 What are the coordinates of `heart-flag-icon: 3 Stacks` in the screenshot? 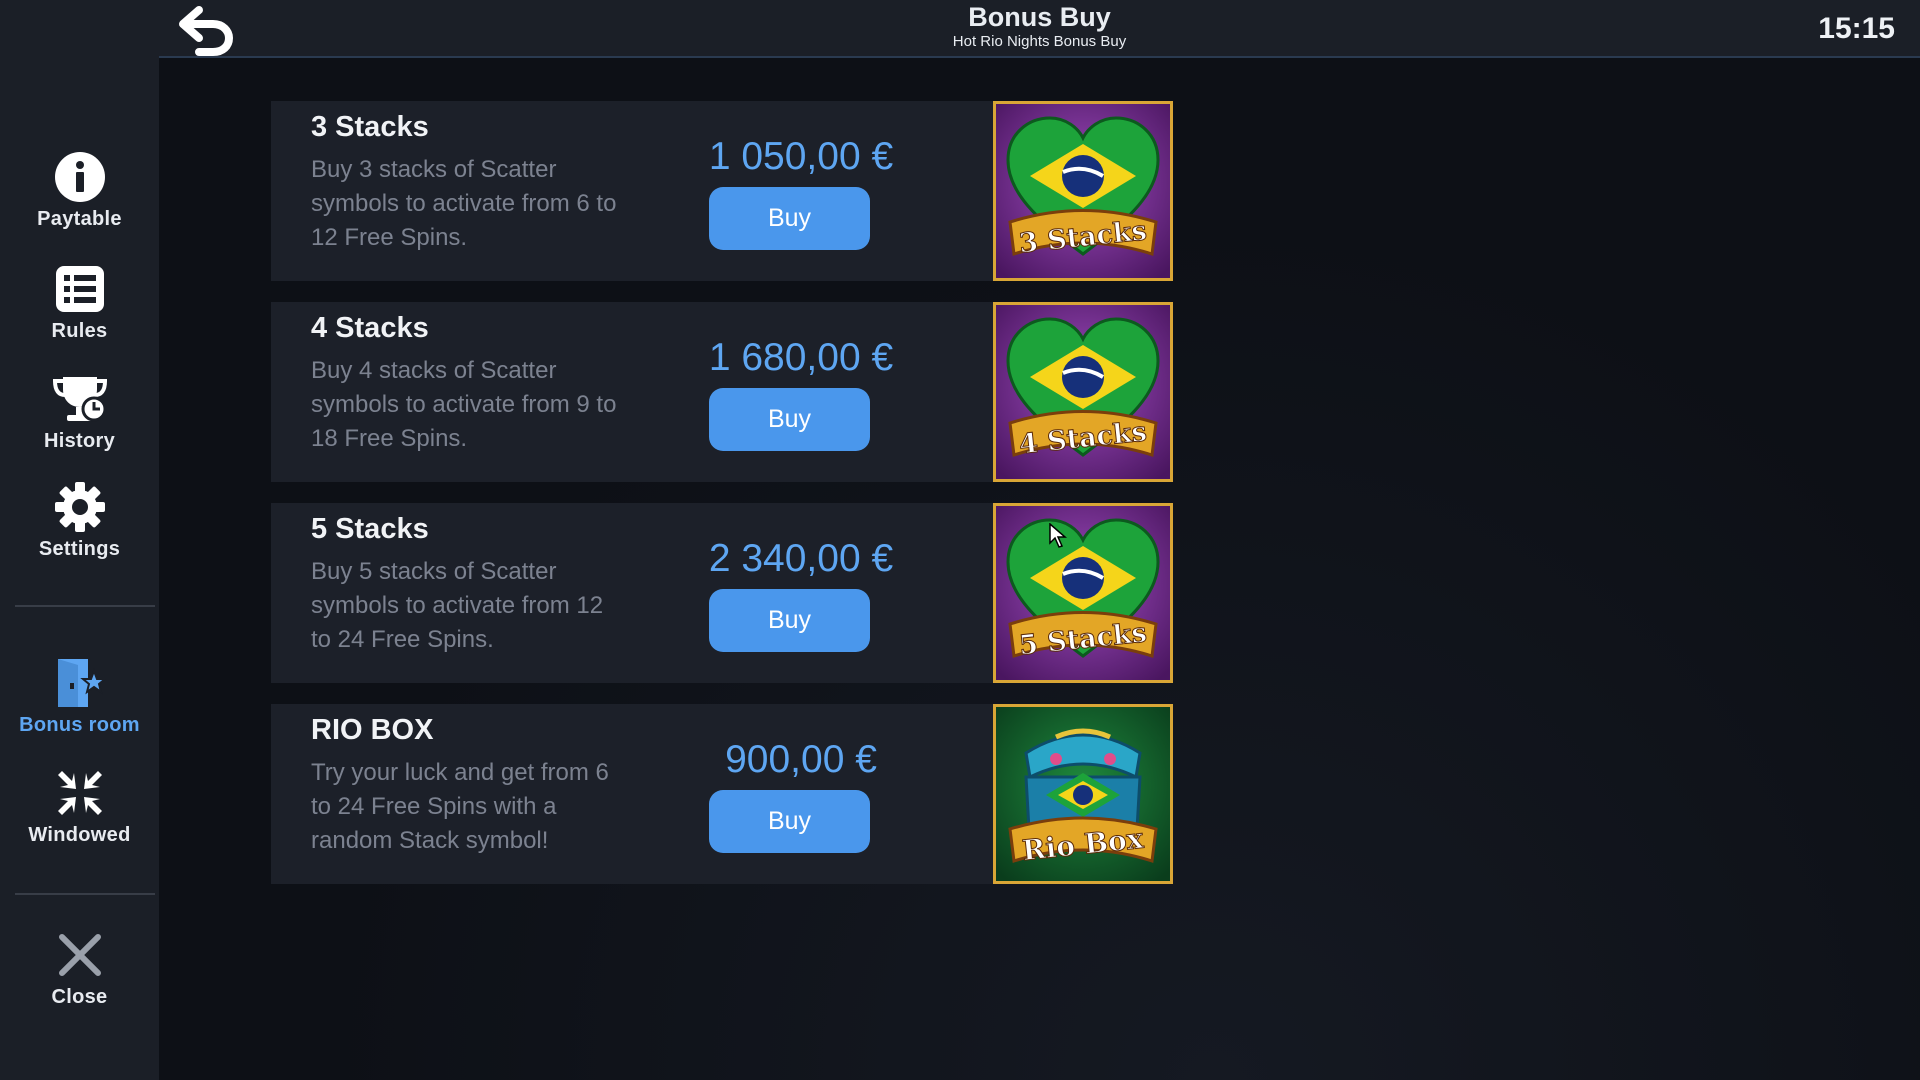 It's located at (1083, 191).